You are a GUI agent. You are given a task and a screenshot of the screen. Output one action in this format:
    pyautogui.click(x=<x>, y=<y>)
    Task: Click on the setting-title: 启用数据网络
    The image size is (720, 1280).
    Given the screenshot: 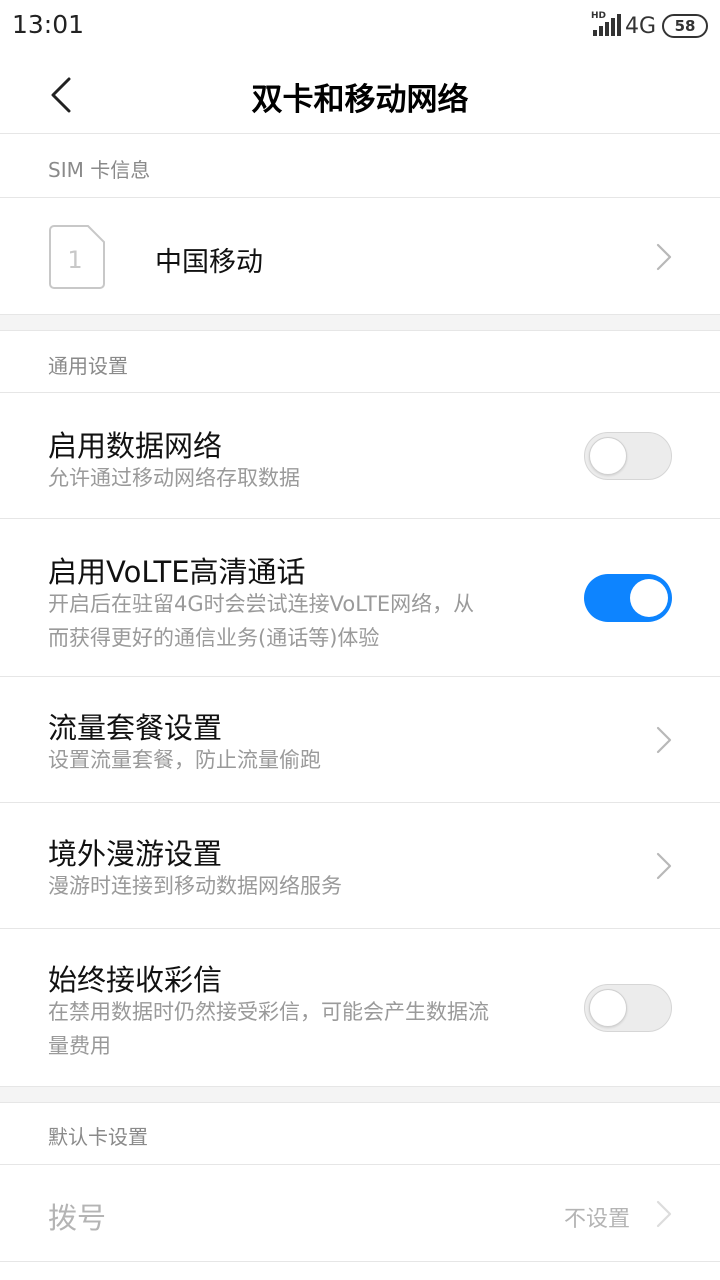 What is the action you would take?
    pyautogui.click(x=135, y=446)
    